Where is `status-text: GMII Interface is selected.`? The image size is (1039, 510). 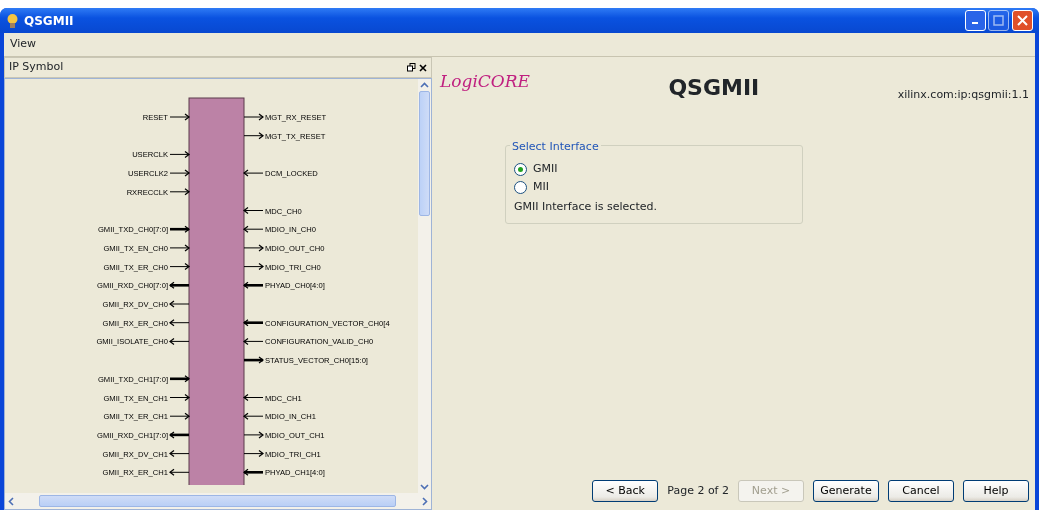 status-text: GMII Interface is selected. is located at coordinates (586, 206).